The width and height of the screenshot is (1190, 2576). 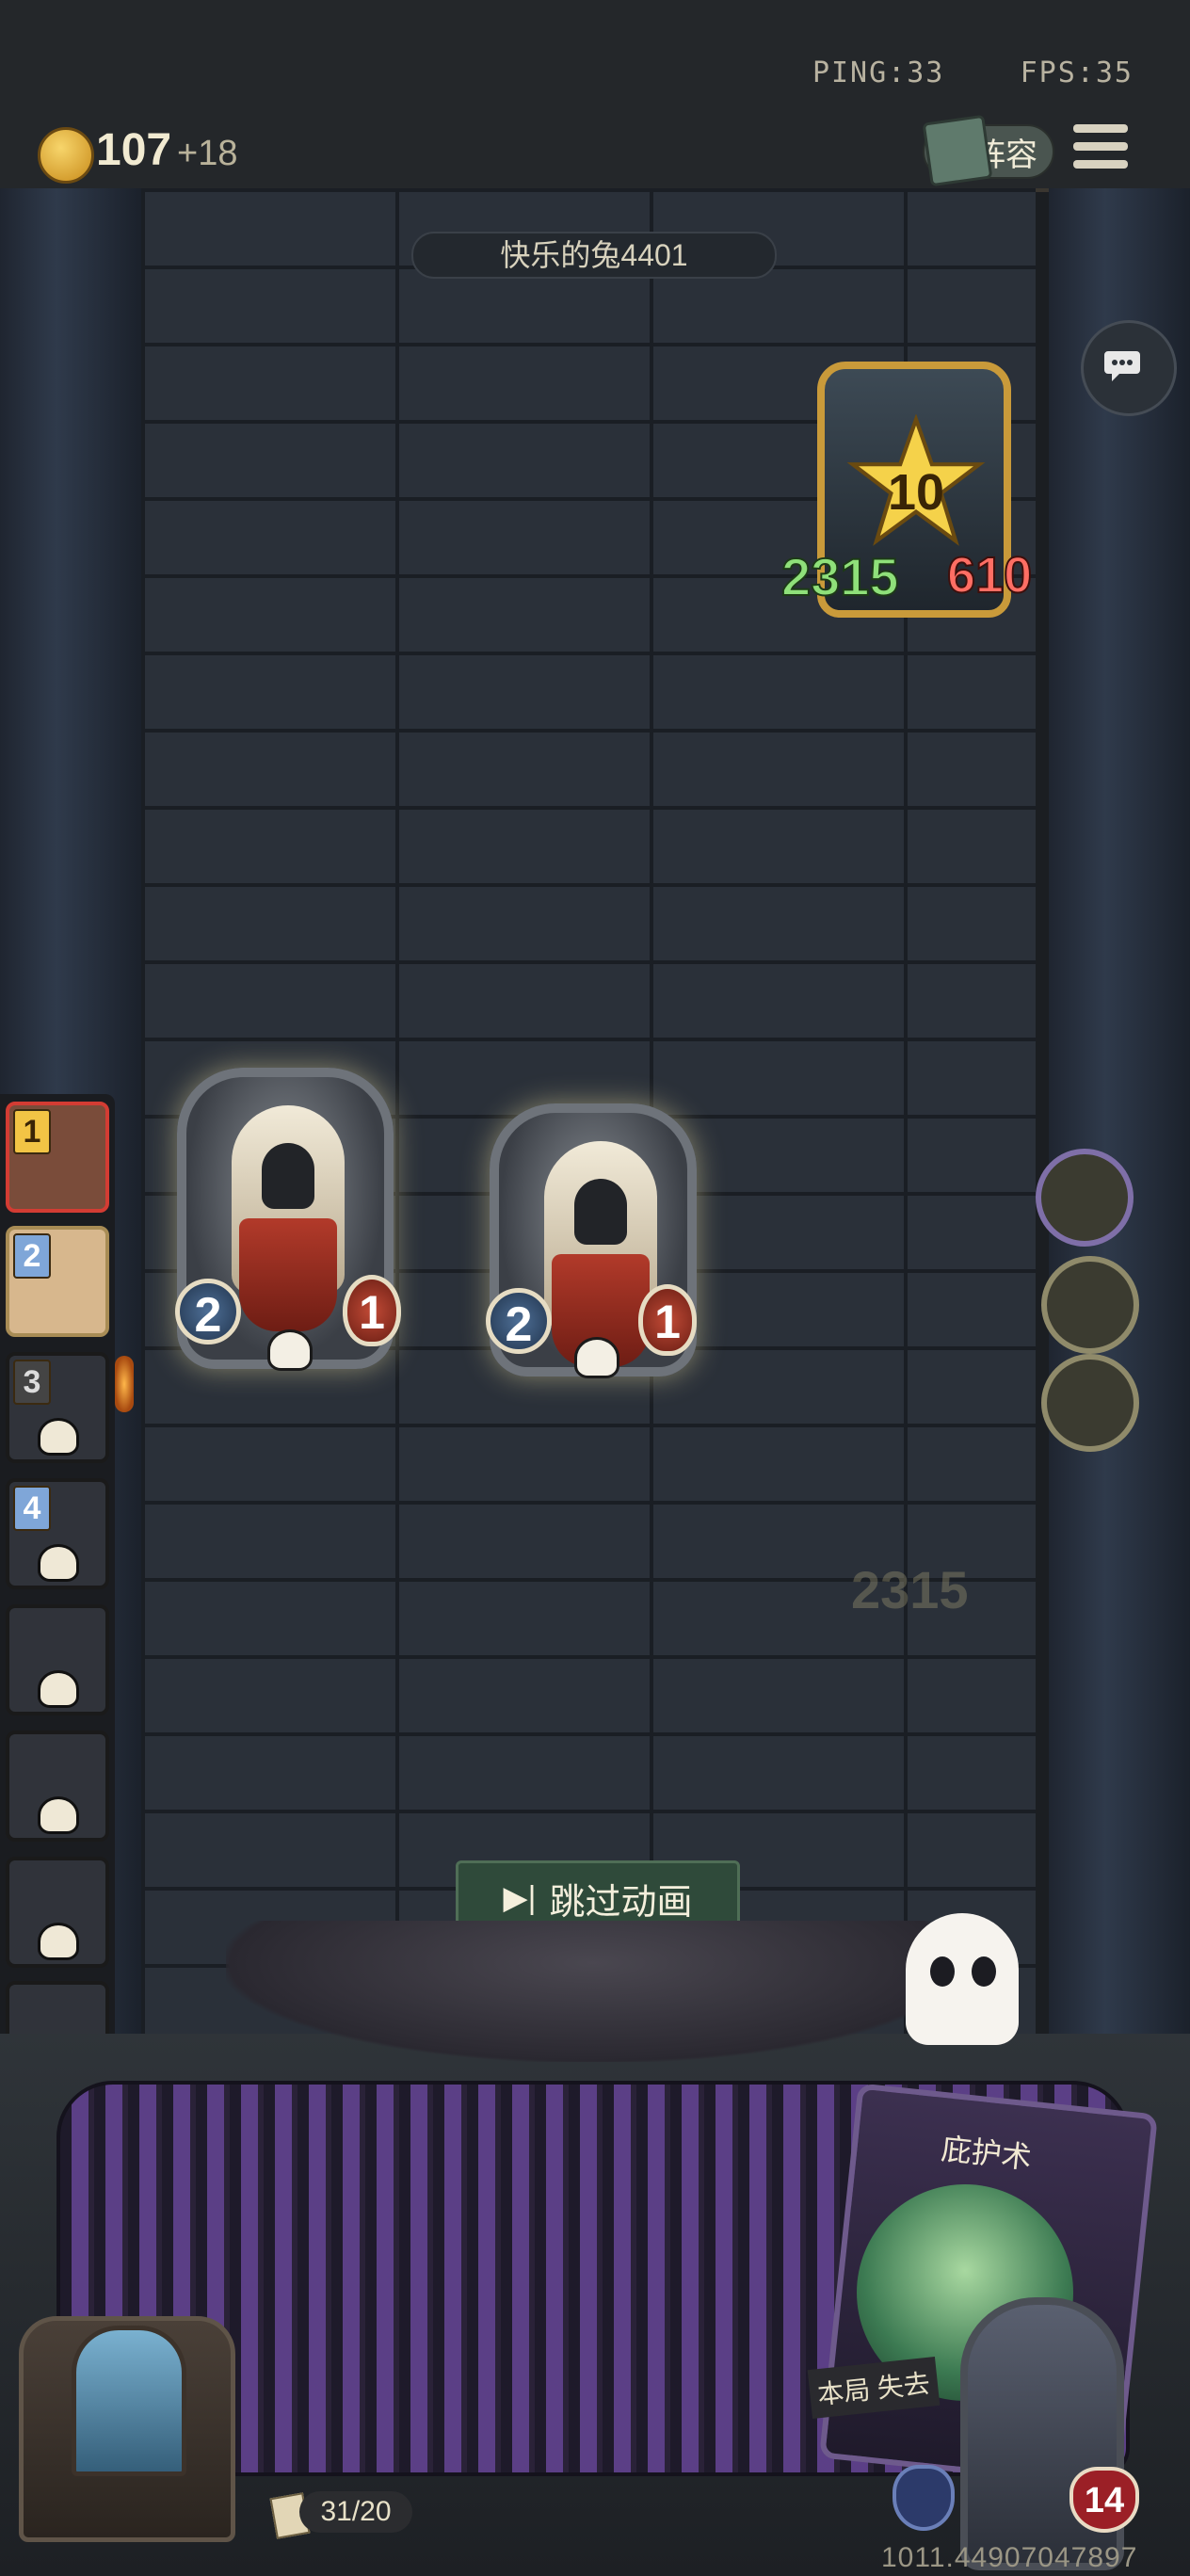 I want to click on shield-icon, so click(x=923, y=2498).